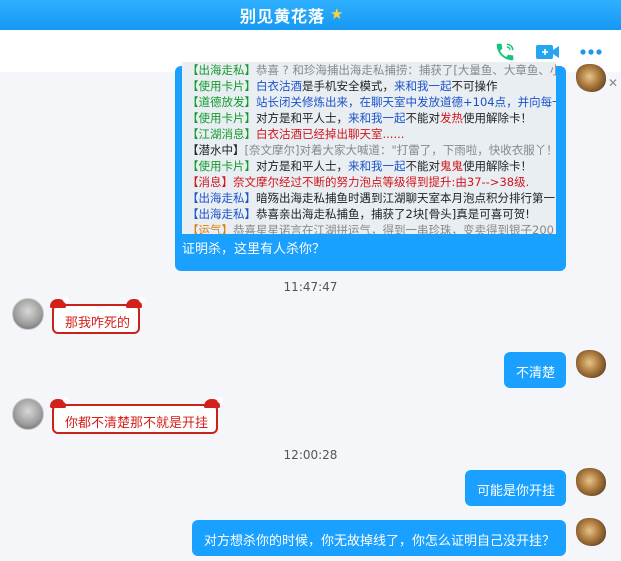 The height and width of the screenshot is (561, 621). What do you see at coordinates (405, 198) in the screenshot?
I see `screenshot-text: 暗殇出海走私捕鱼时遇到江湖聊天室本月泡点积分排行第一` at bounding box center [405, 198].